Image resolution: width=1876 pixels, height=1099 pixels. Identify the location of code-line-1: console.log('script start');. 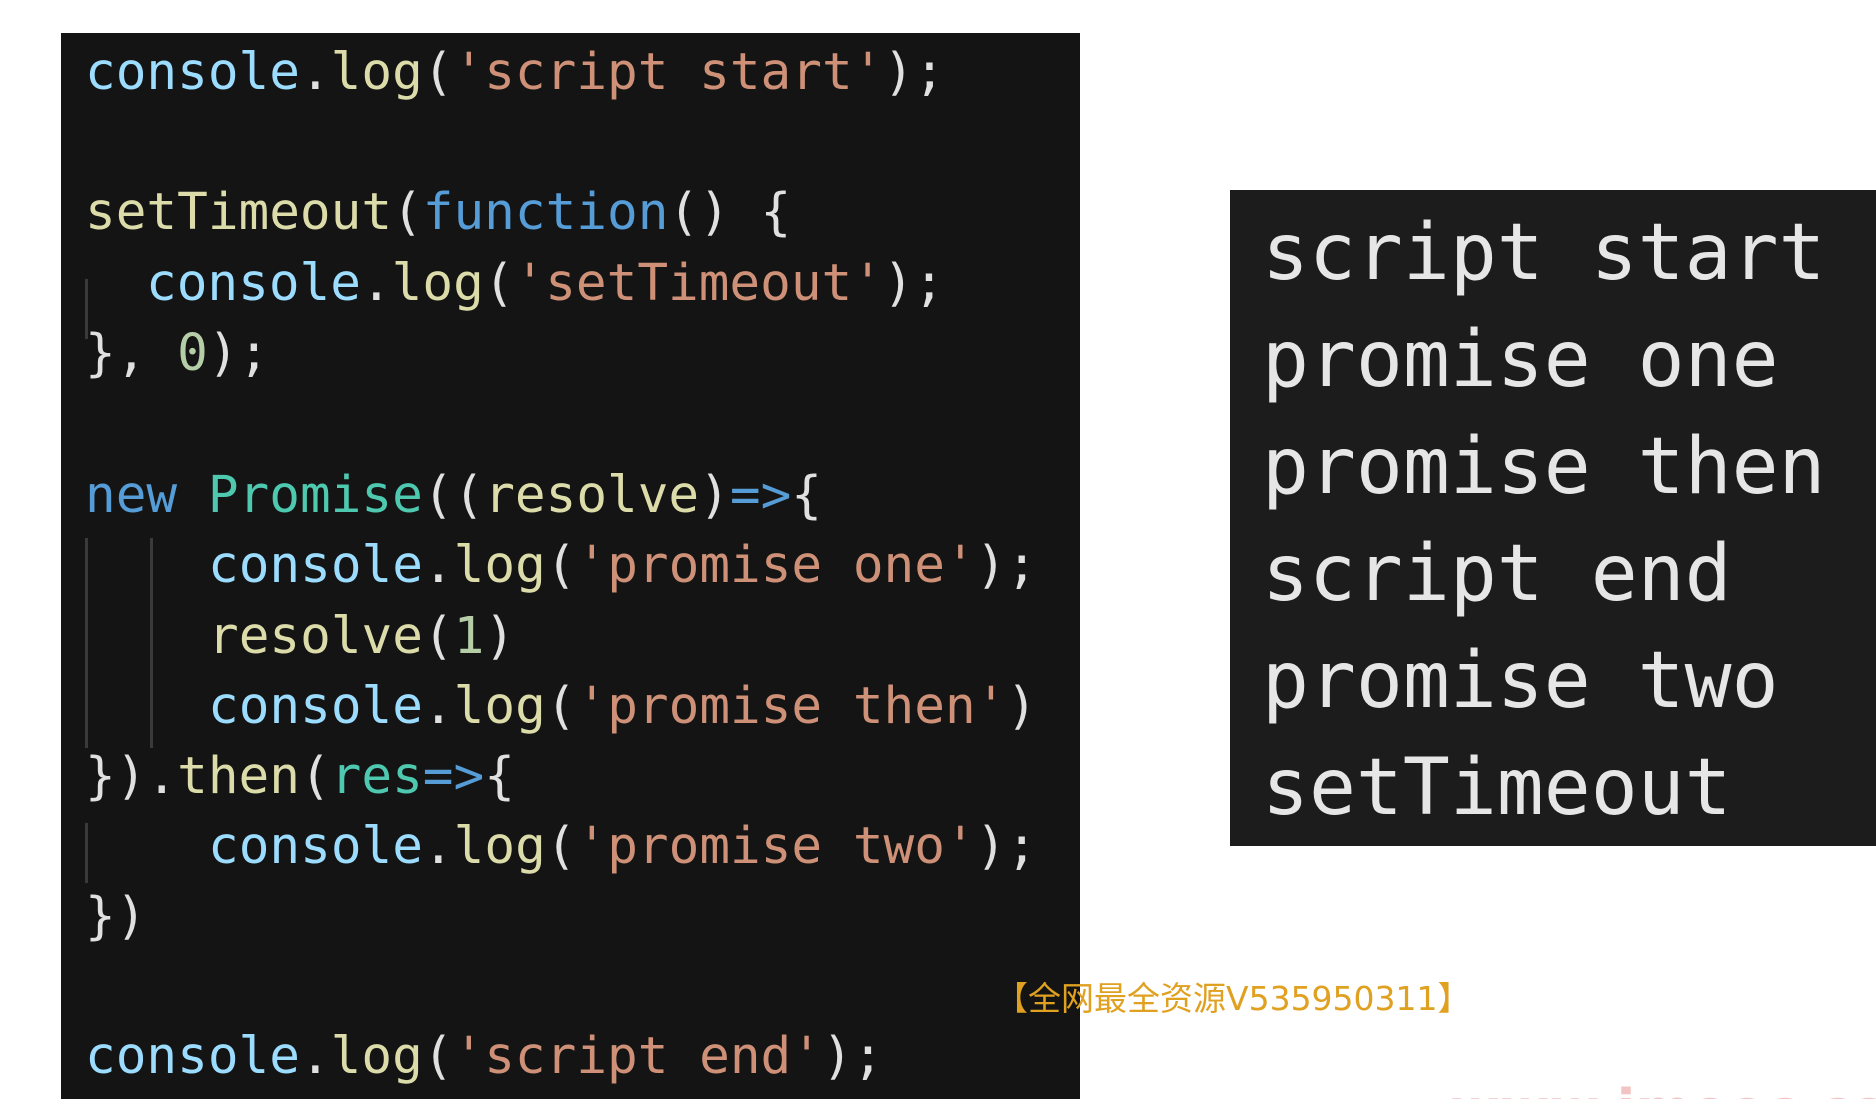
(515, 73).